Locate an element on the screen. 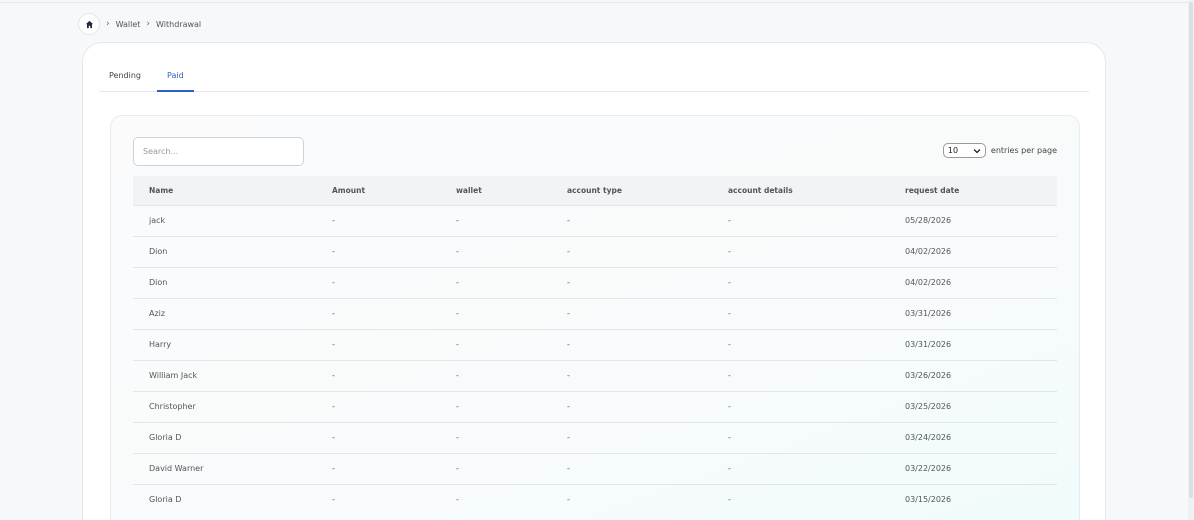  breadcrumb-withdrawal: Withdrawal is located at coordinates (179, 24).